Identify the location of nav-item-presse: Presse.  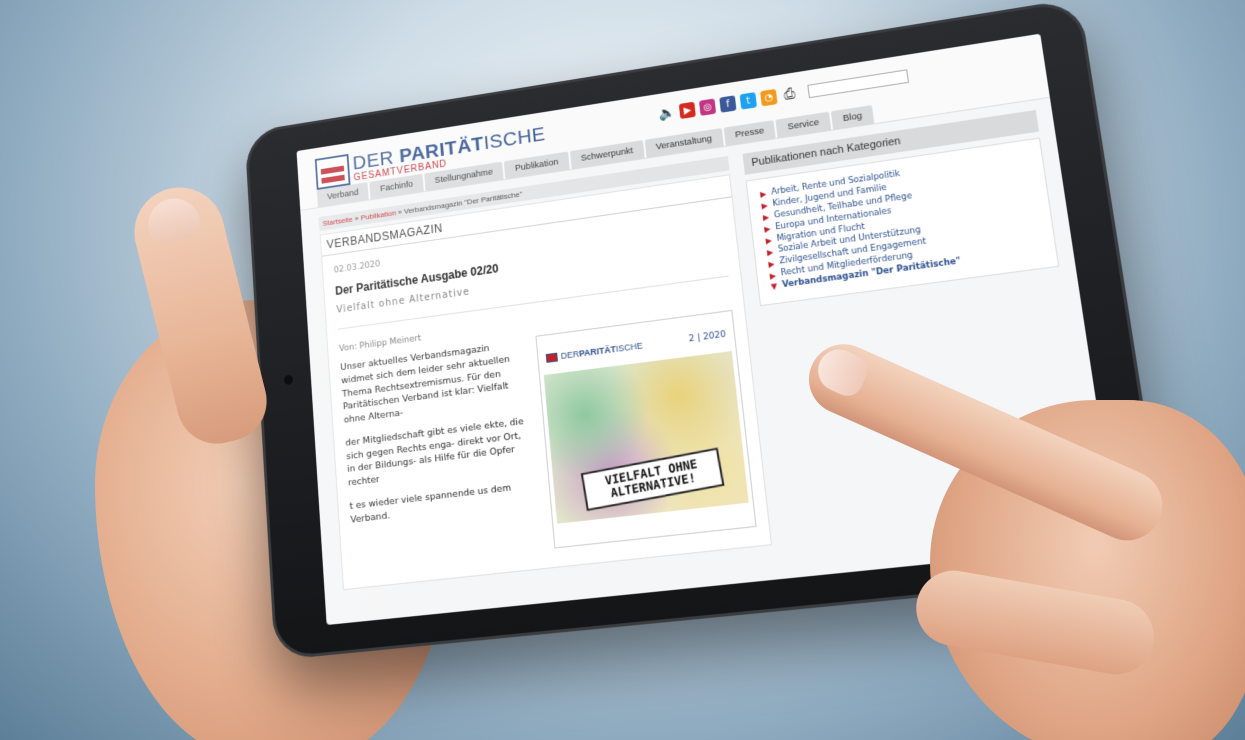
(749, 133).